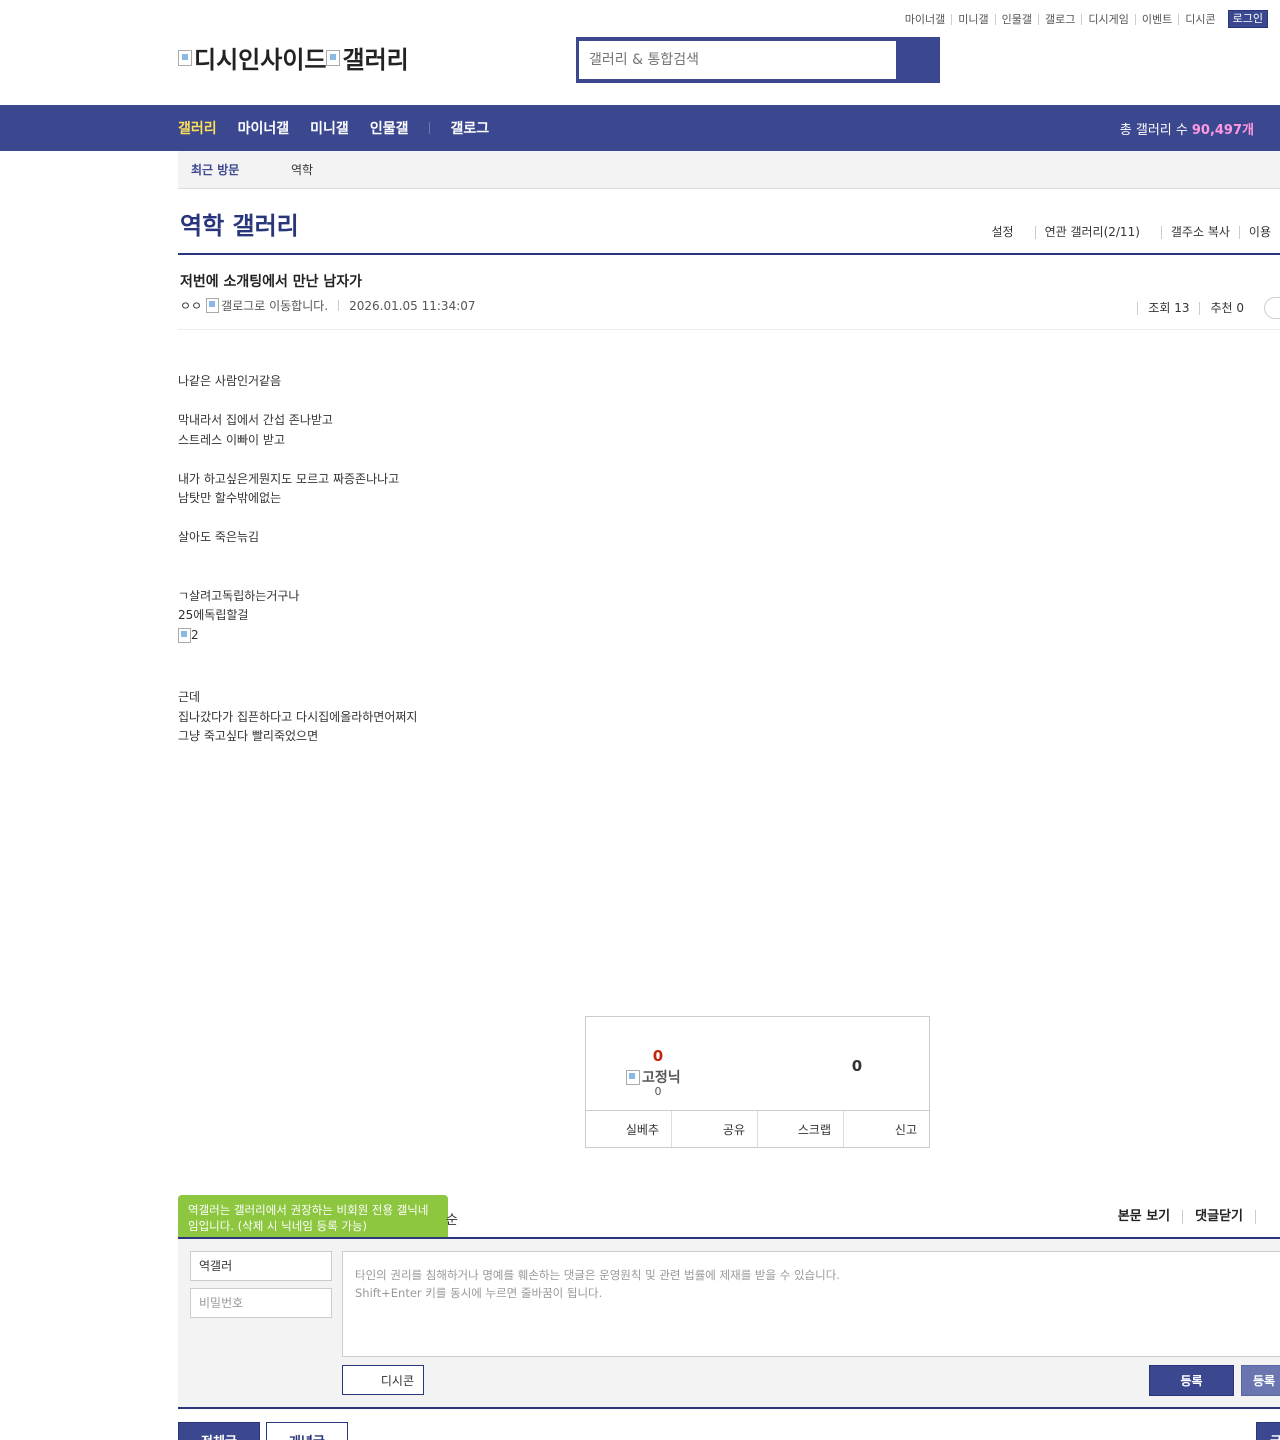  I want to click on recommend-actions: 실베추 공유 스크랩 신고, so click(757, 1128).